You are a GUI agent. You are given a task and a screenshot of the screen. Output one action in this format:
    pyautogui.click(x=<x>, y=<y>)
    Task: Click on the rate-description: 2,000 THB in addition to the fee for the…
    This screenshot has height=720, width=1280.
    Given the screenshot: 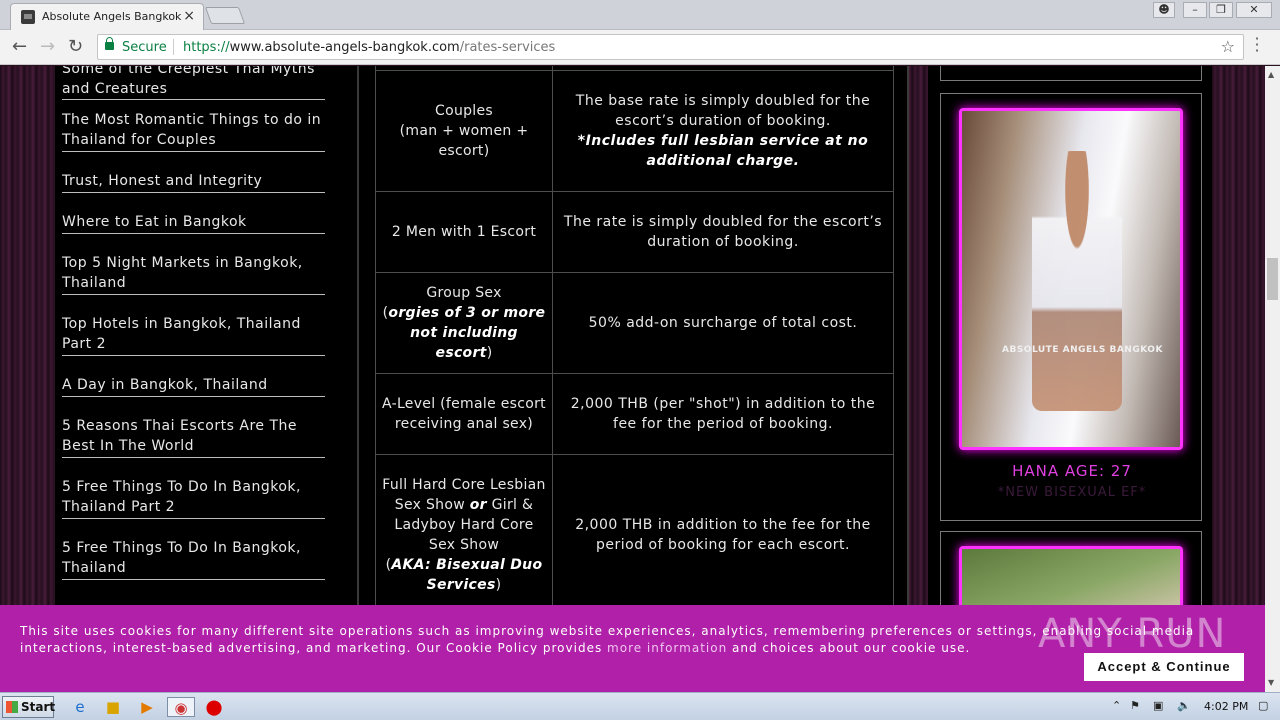 What is the action you would take?
    pyautogui.click(x=723, y=534)
    